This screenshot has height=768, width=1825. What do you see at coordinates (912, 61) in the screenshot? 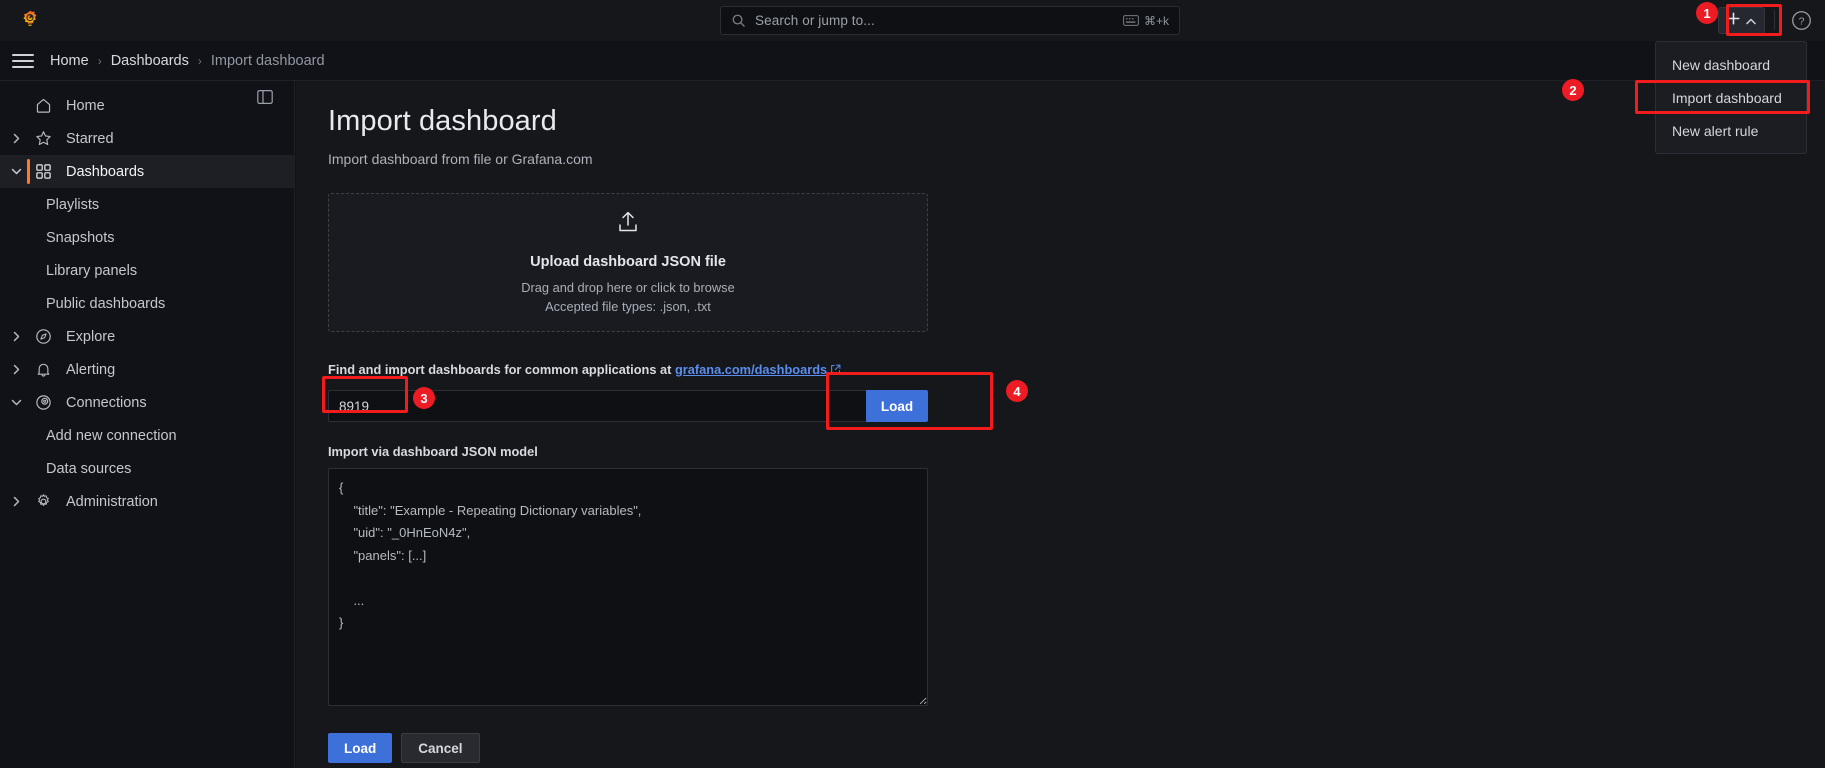
I see `breadcrumb-bar: Home › Dashboards › Import dashboard` at bounding box center [912, 61].